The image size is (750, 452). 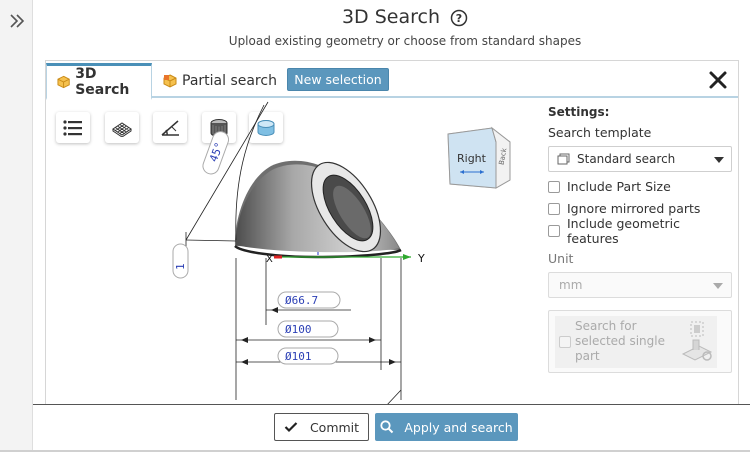 I want to click on close-icon, so click(x=718, y=80).